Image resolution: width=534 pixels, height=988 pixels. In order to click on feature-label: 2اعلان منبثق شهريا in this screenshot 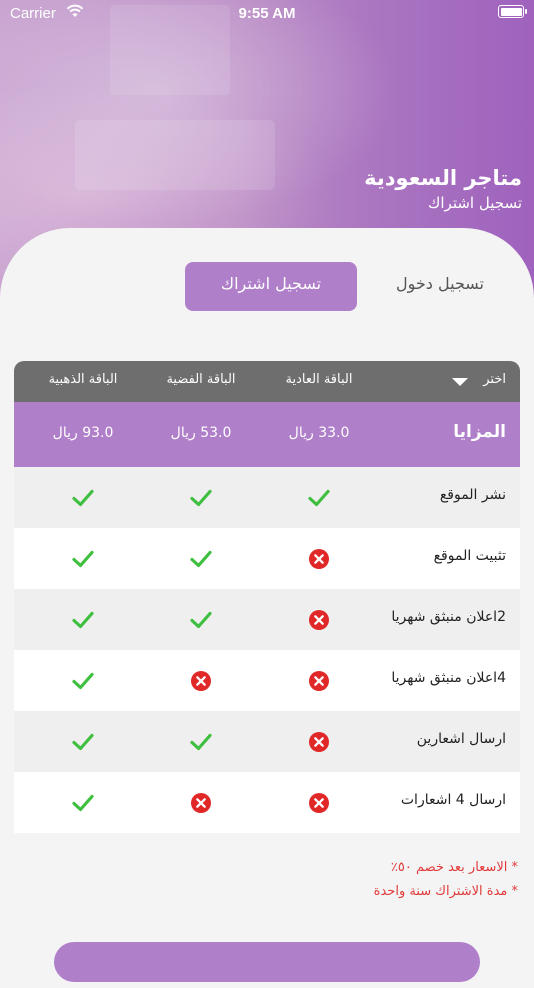, I will do `click(448, 617)`.